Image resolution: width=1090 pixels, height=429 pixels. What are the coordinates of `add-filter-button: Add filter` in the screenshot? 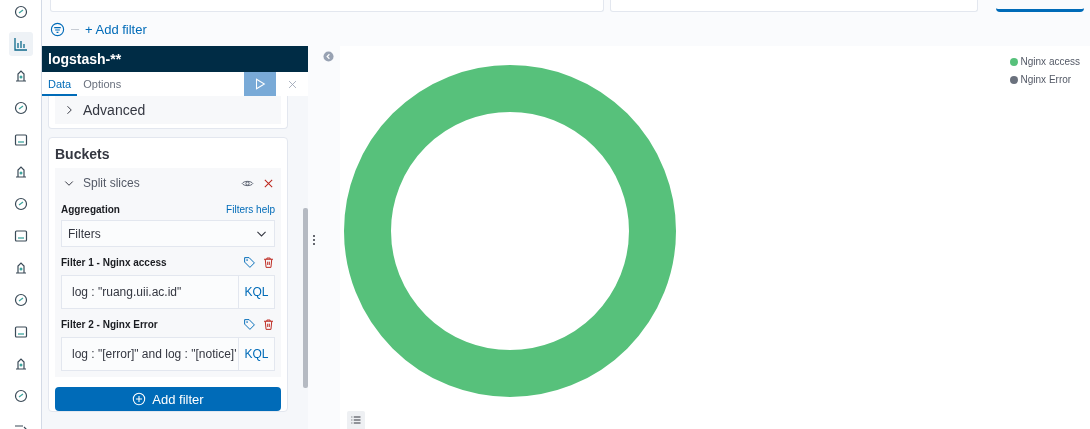 It's located at (168, 399).